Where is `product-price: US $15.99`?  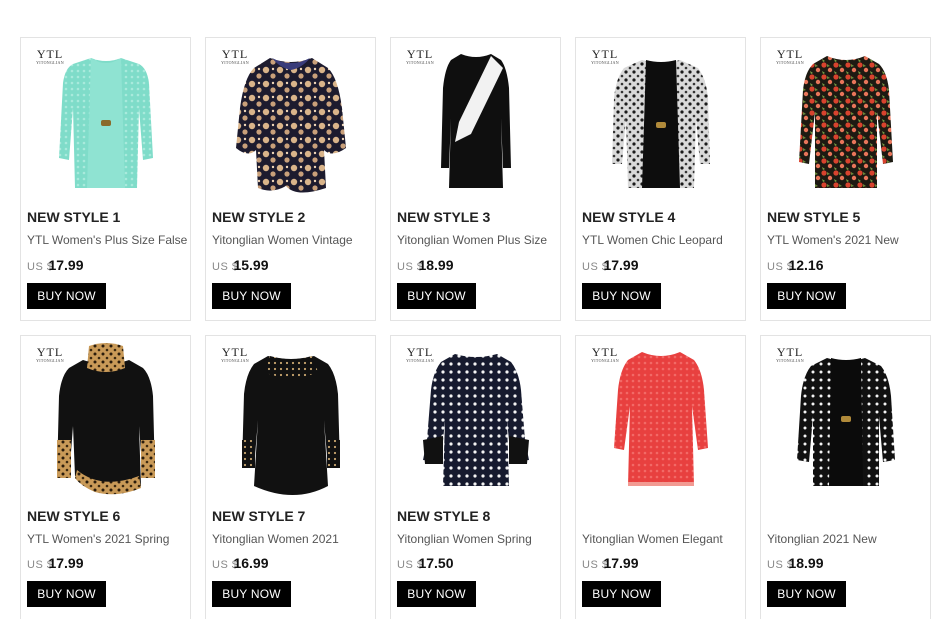
product-price: US $15.99 is located at coordinates (240, 265).